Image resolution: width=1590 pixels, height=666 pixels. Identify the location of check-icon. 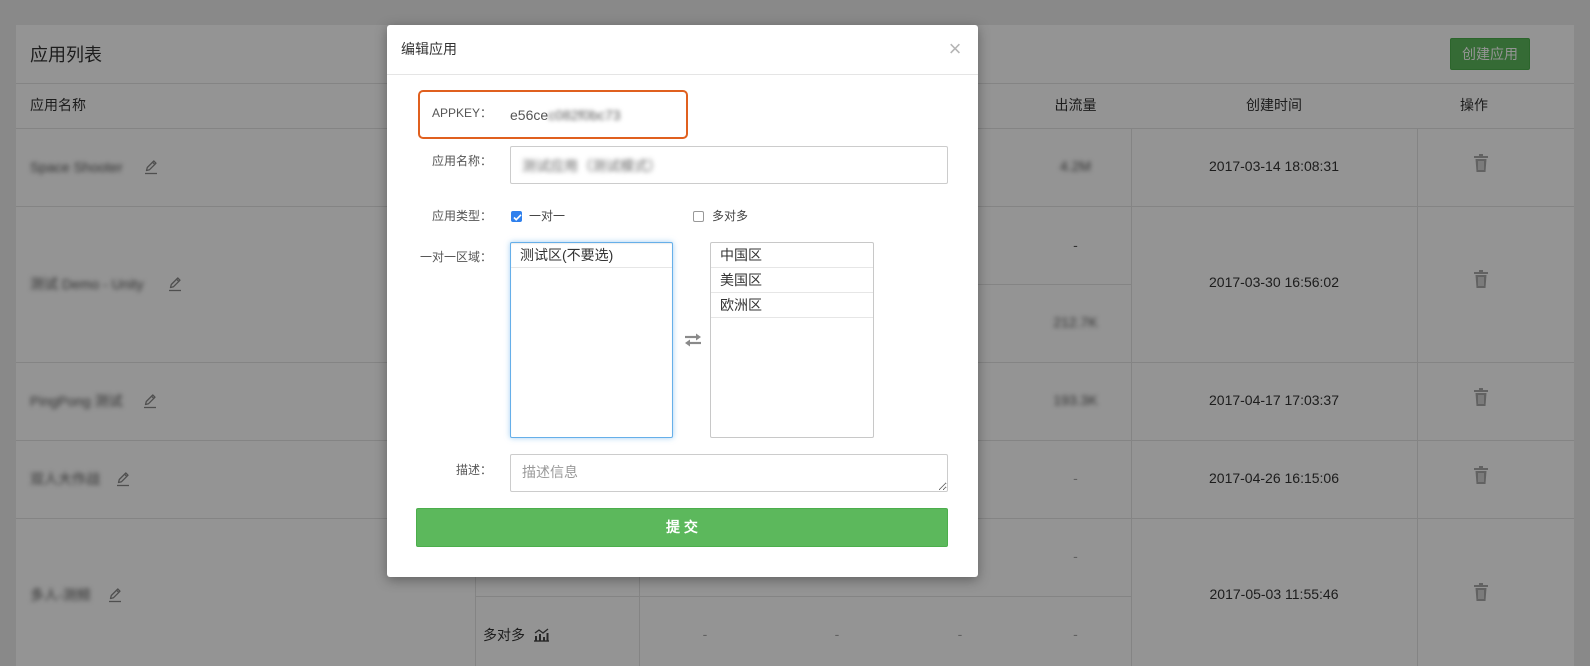
(517, 217).